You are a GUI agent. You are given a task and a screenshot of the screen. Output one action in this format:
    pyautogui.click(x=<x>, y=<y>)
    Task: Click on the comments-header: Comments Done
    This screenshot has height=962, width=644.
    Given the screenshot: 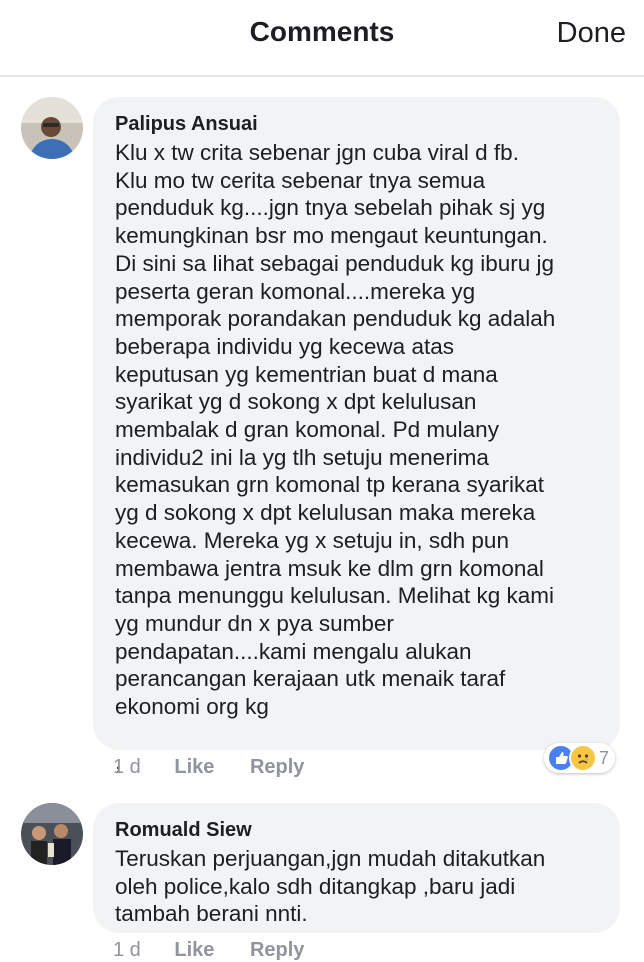 What is the action you would take?
    pyautogui.click(x=322, y=38)
    